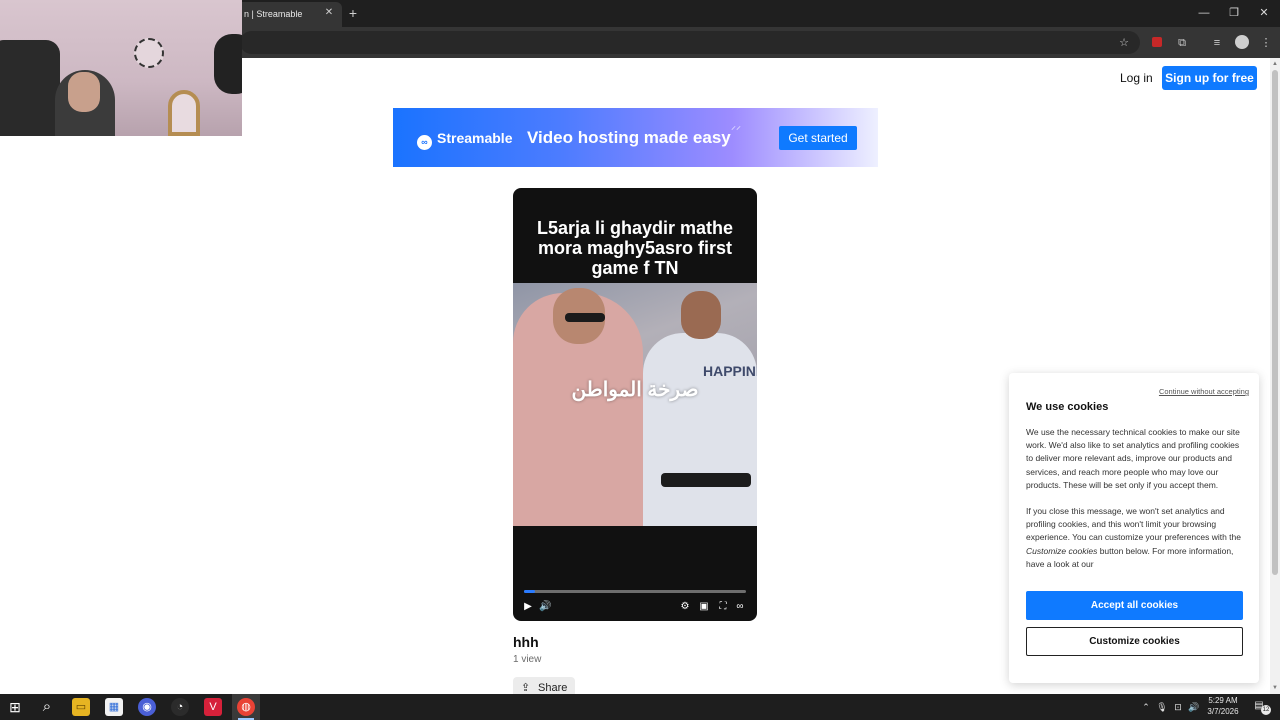 Image resolution: width=1280 pixels, height=720 pixels. I want to click on discord-icon: ◉, so click(147, 707).